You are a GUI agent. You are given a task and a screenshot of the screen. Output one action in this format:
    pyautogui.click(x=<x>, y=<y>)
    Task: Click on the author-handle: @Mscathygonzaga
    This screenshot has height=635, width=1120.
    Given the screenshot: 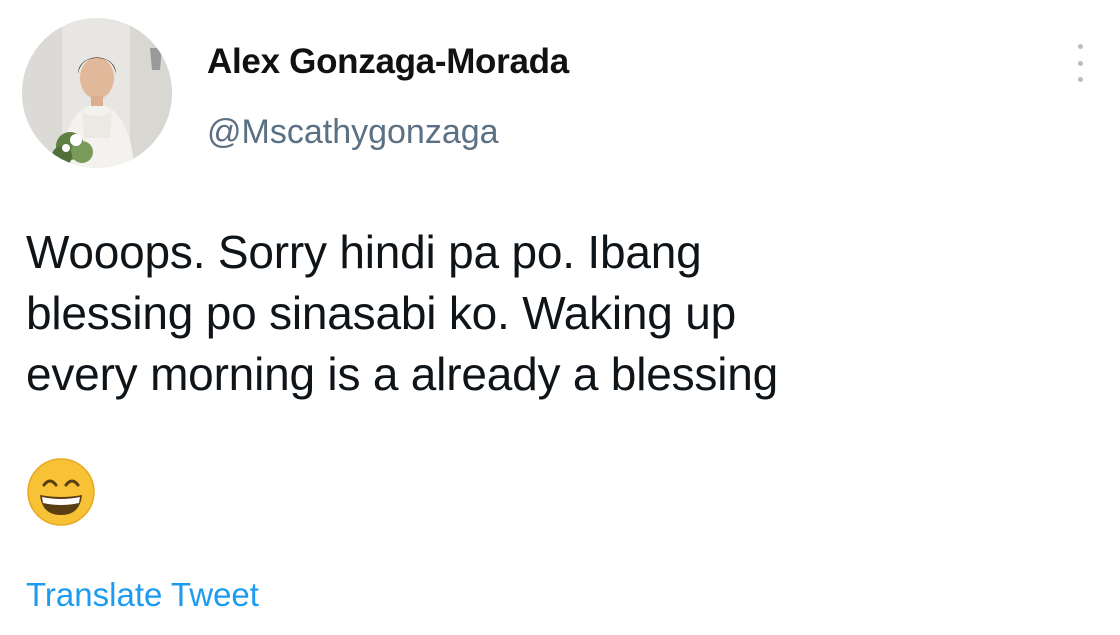 What is the action you would take?
    pyautogui.click(x=353, y=132)
    